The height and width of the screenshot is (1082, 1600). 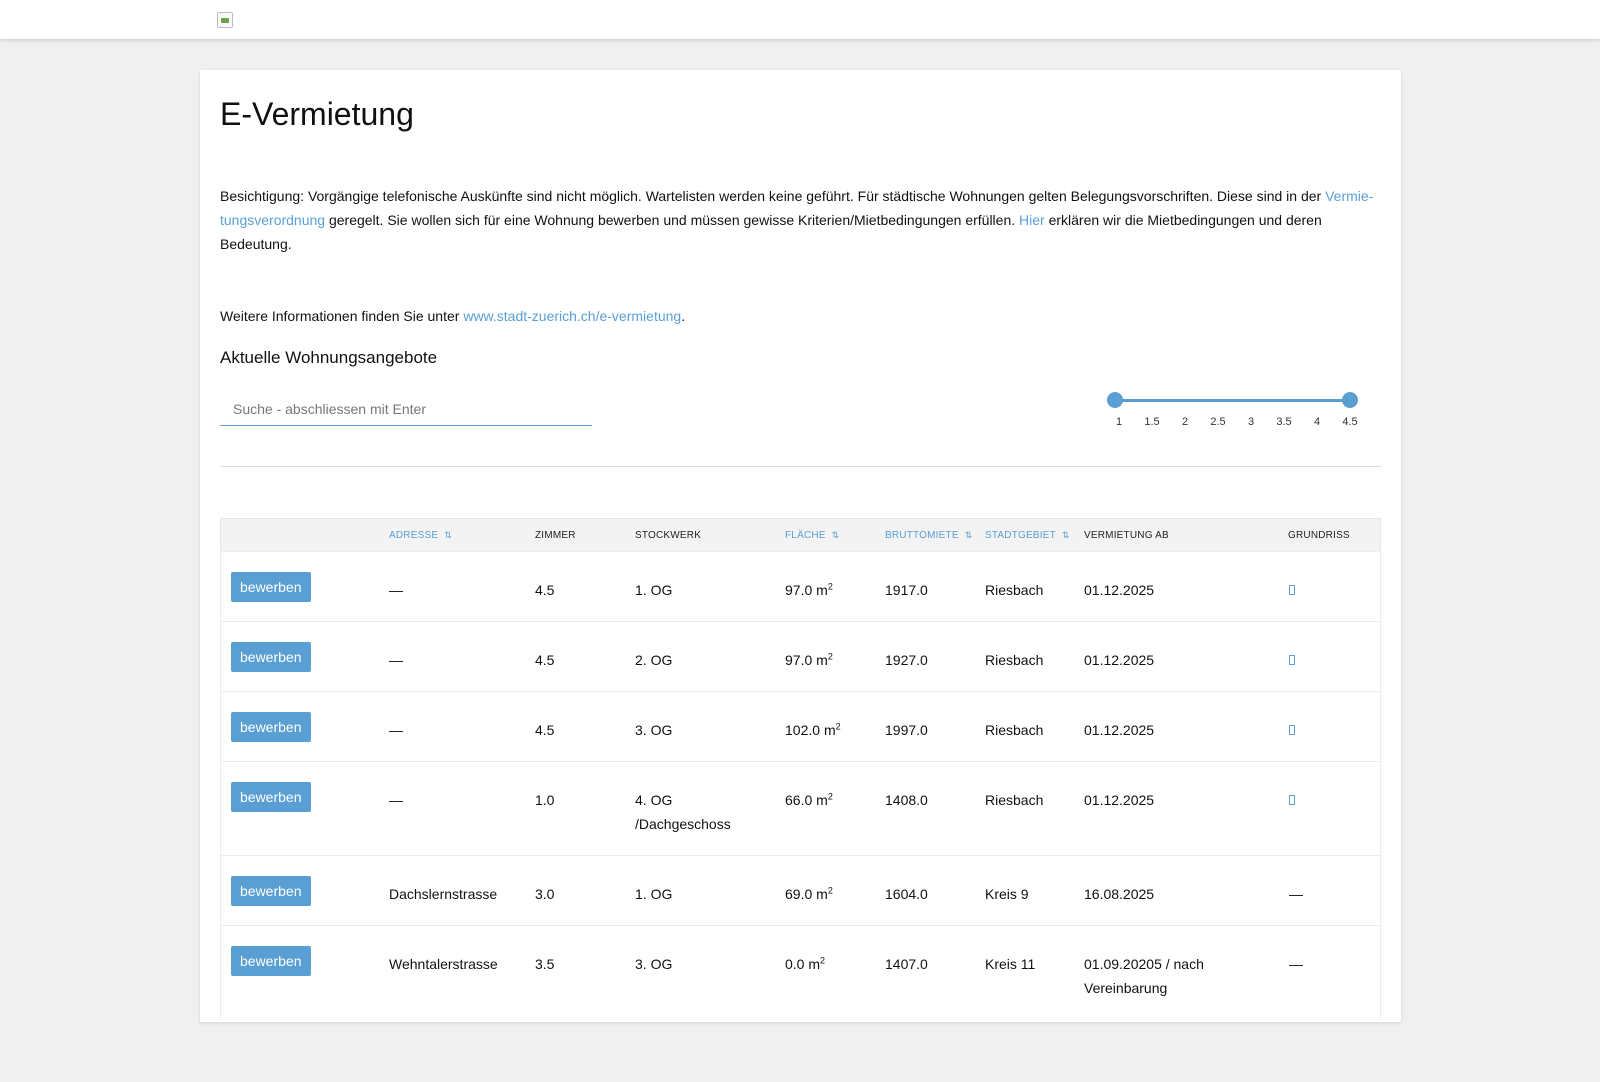 I want to click on slider-ticks: 1 1.5 2 2.5 3 3.5 4 4.5, so click(x=1236, y=423).